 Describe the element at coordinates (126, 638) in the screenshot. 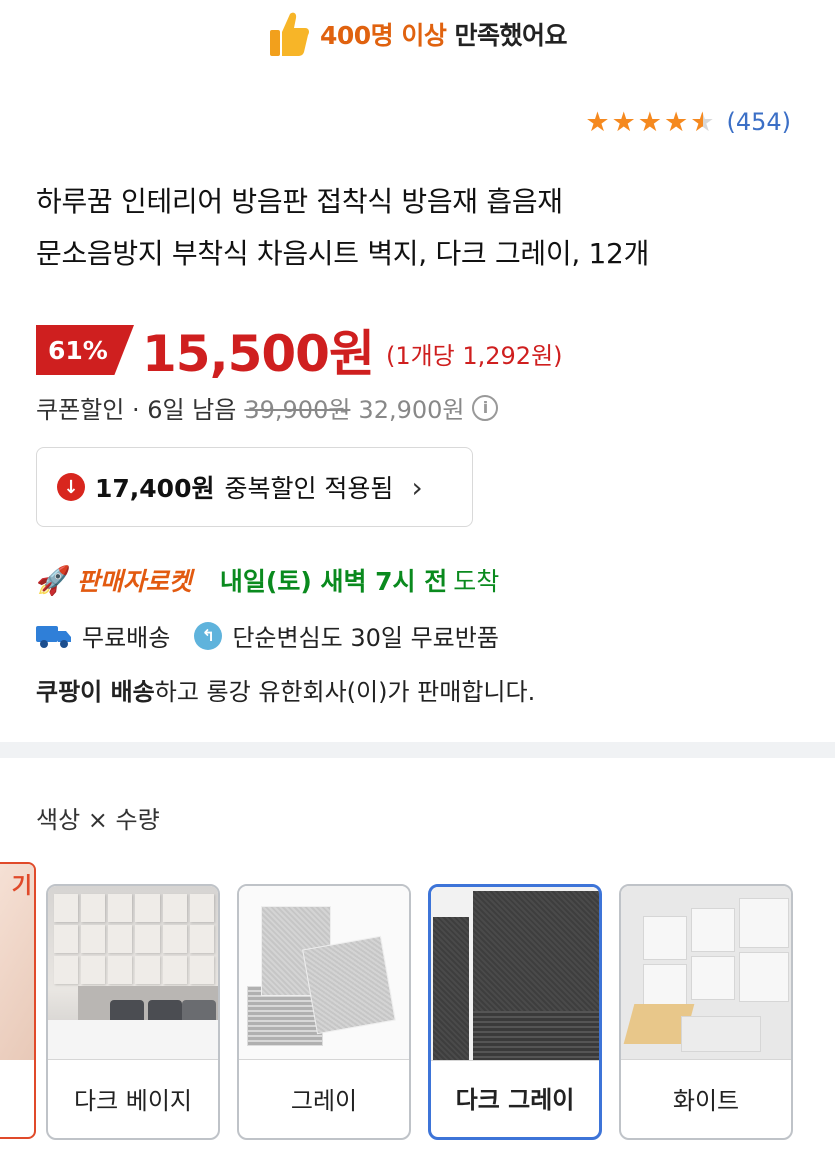

I see `free-shipping: 무료배송` at that location.